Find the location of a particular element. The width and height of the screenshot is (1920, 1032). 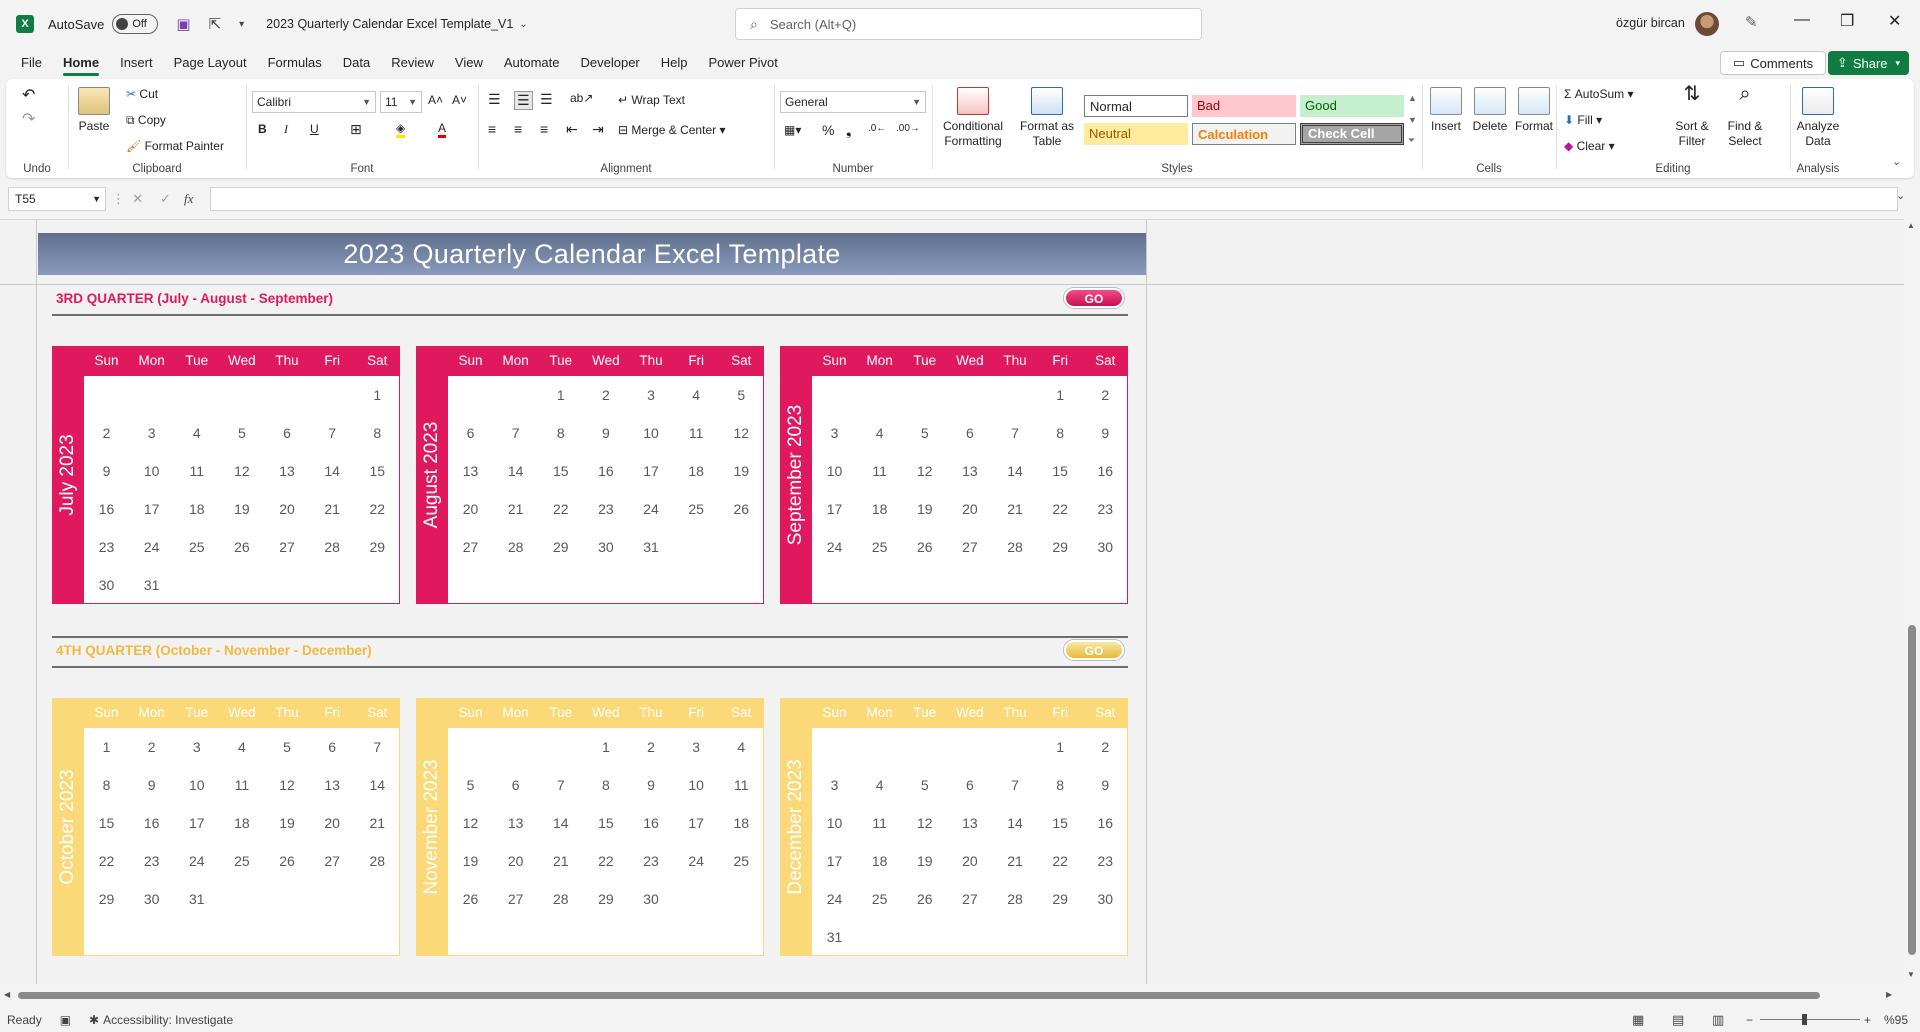

day-cell: 4 is located at coordinates (696, 395).